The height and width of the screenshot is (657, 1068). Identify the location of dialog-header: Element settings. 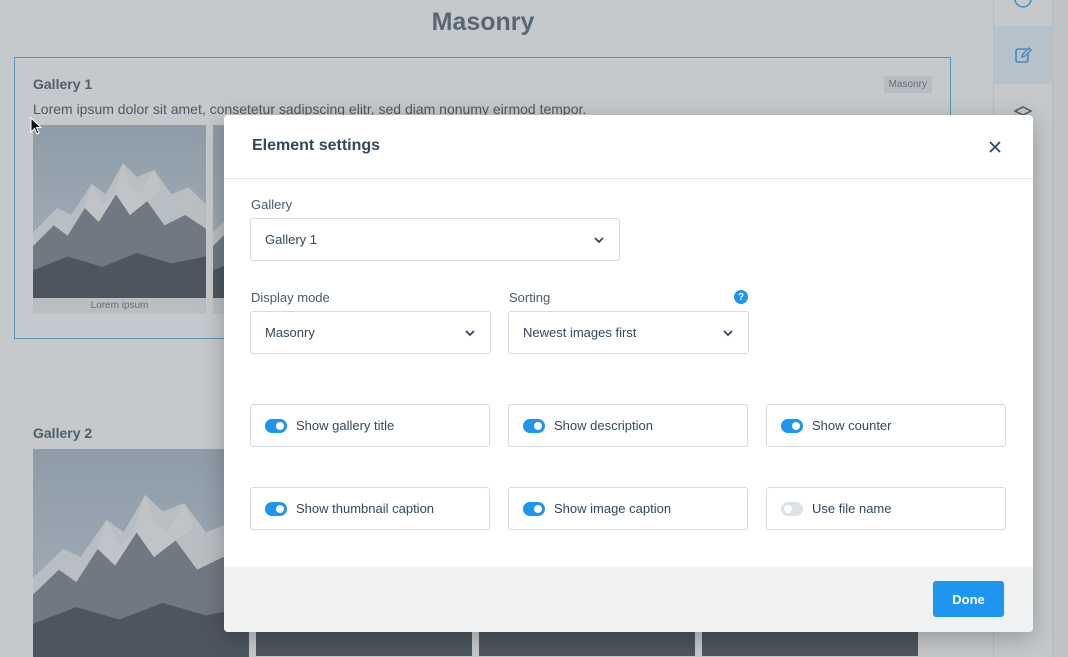
(628, 147).